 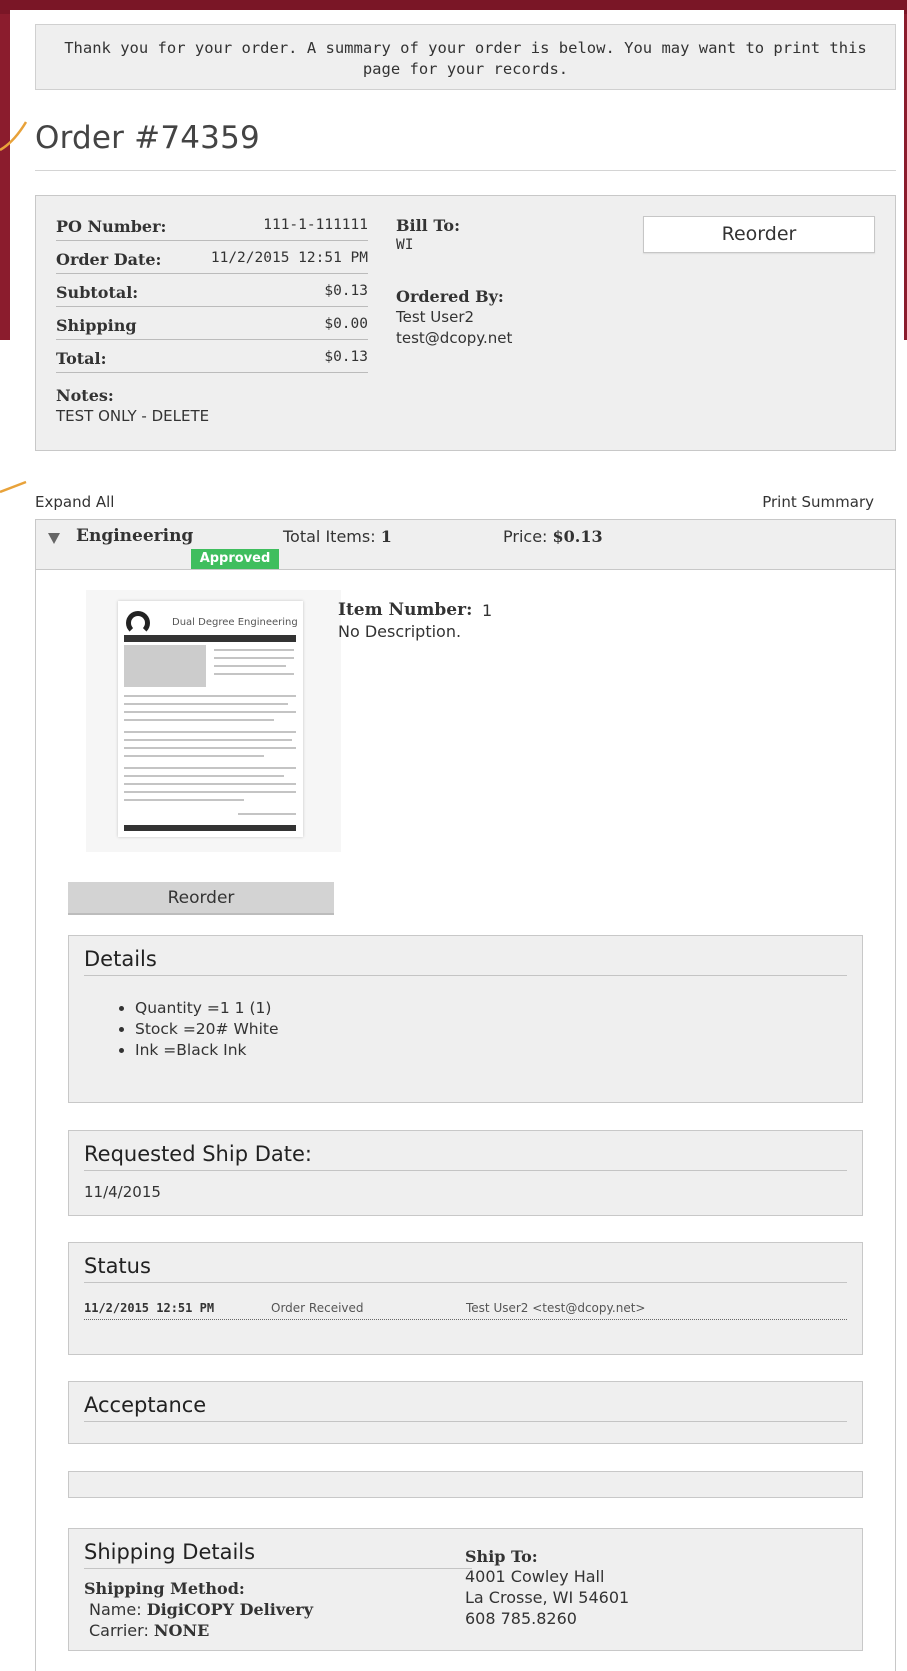 What do you see at coordinates (122, 1192) in the screenshot?
I see `ship-date-value: 11/4/2015` at bounding box center [122, 1192].